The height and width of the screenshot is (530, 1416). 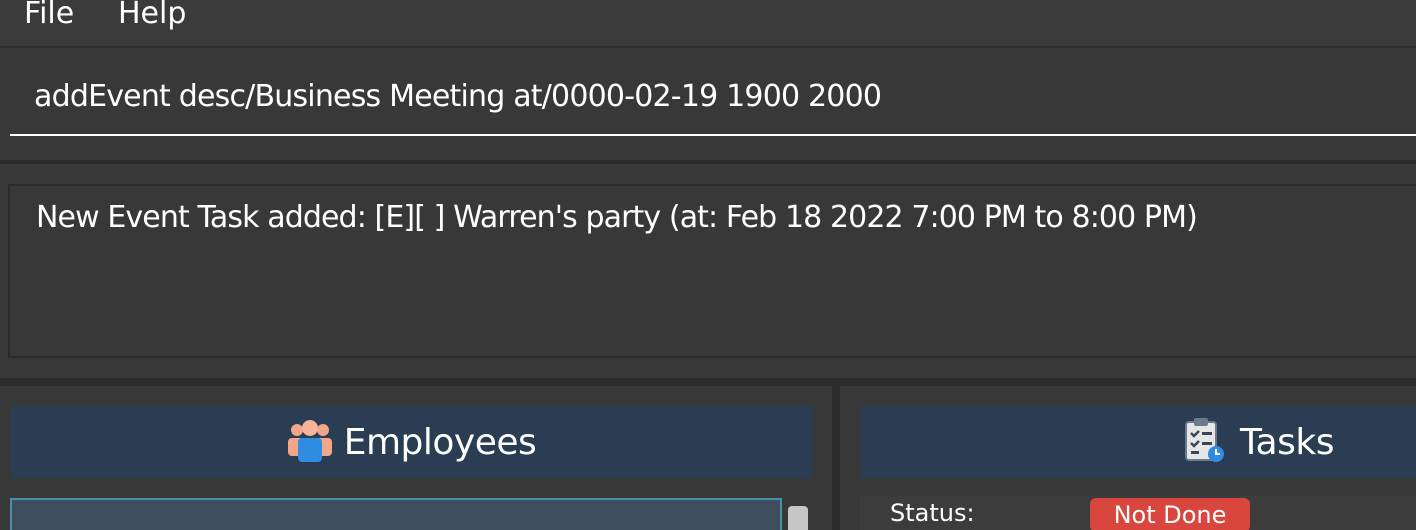 What do you see at coordinates (798, 518) in the screenshot?
I see `employee-list-scrollbar` at bounding box center [798, 518].